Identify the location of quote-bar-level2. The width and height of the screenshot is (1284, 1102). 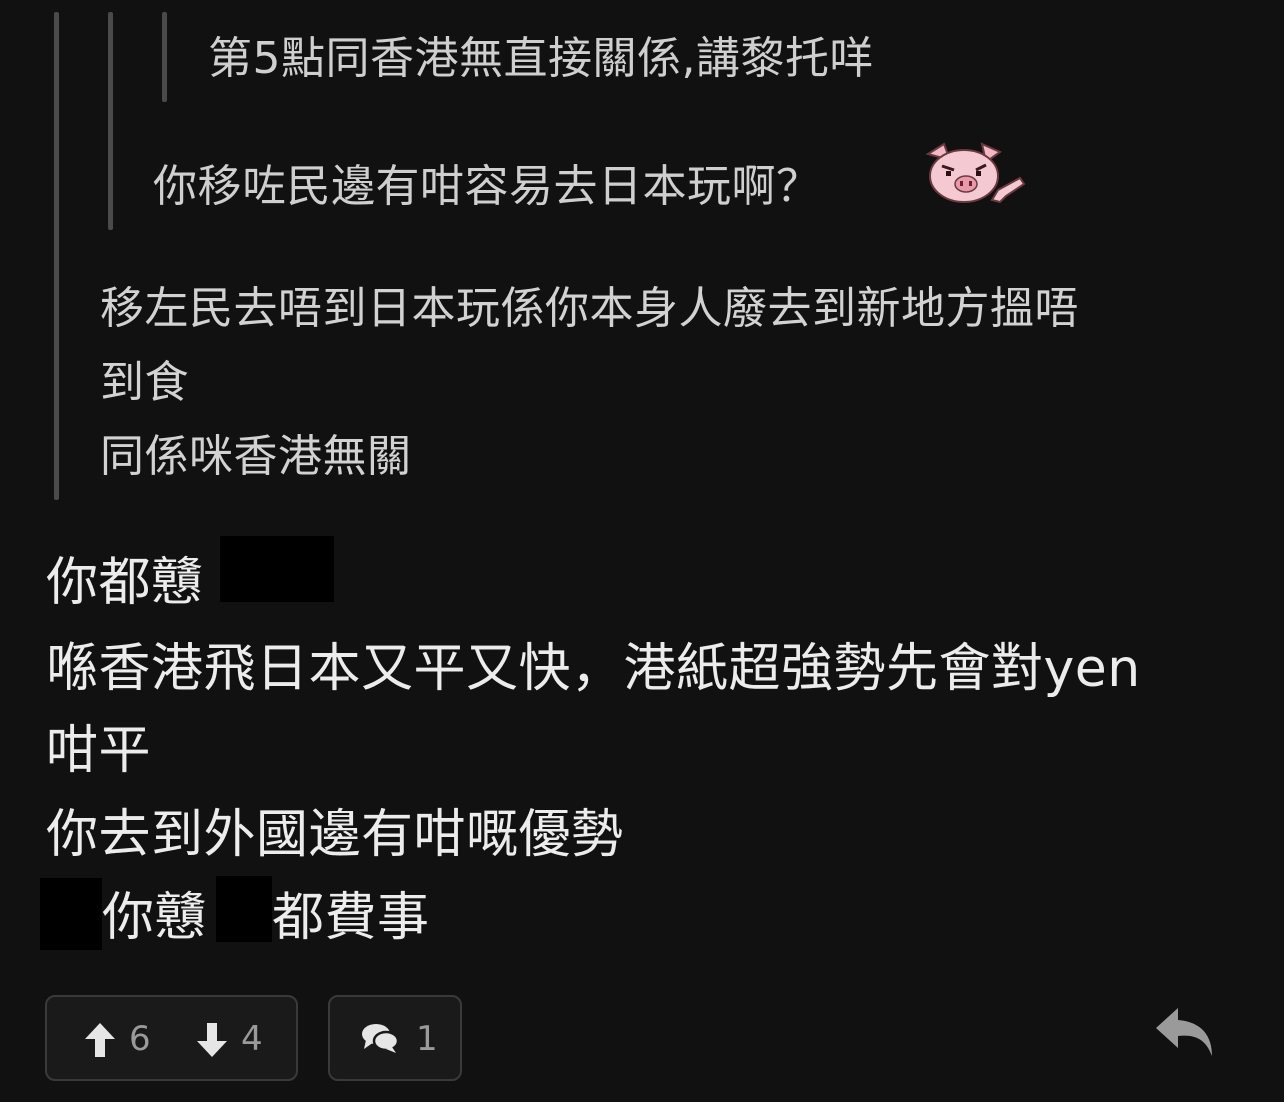
(110, 121).